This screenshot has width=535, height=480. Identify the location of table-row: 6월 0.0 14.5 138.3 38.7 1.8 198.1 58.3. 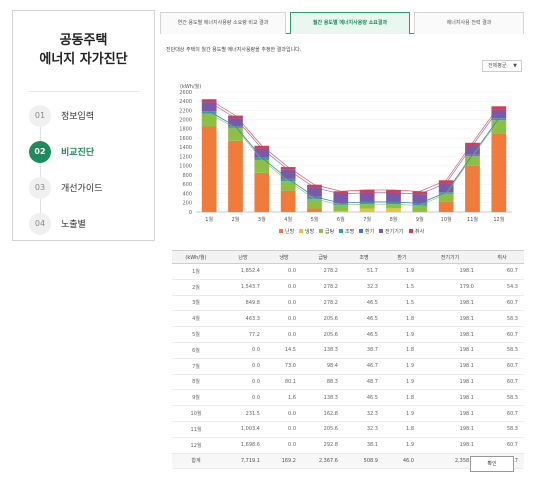
(348, 350).